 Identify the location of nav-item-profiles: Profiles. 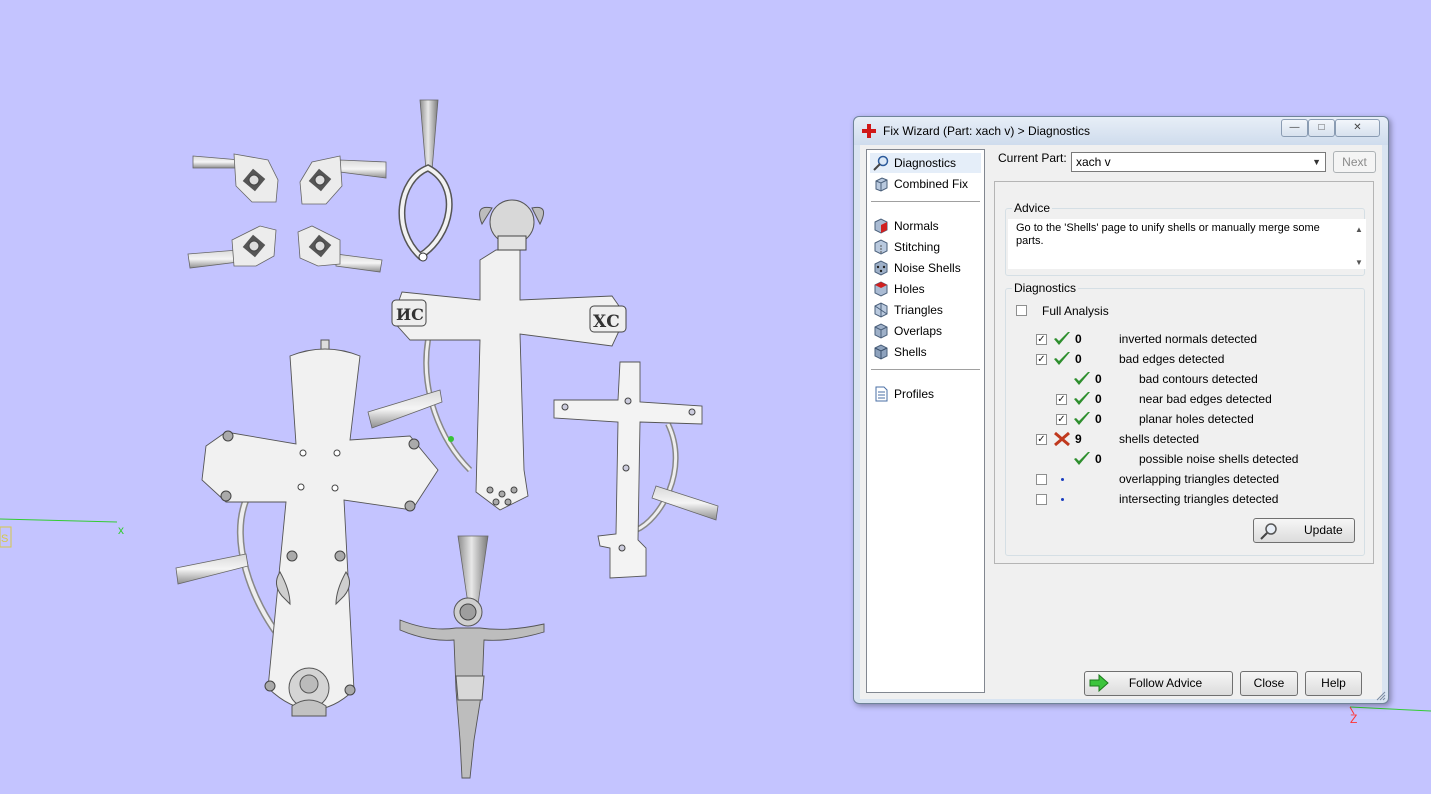
(925, 394).